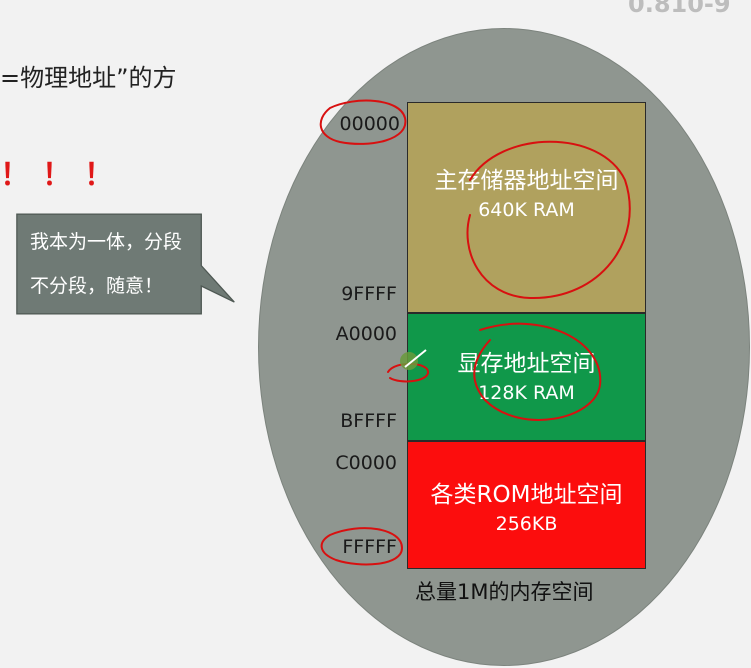 This screenshot has width=751, height=668. What do you see at coordinates (537, 371) in the screenshot?
I see `circle-annotation-video-memory` at bounding box center [537, 371].